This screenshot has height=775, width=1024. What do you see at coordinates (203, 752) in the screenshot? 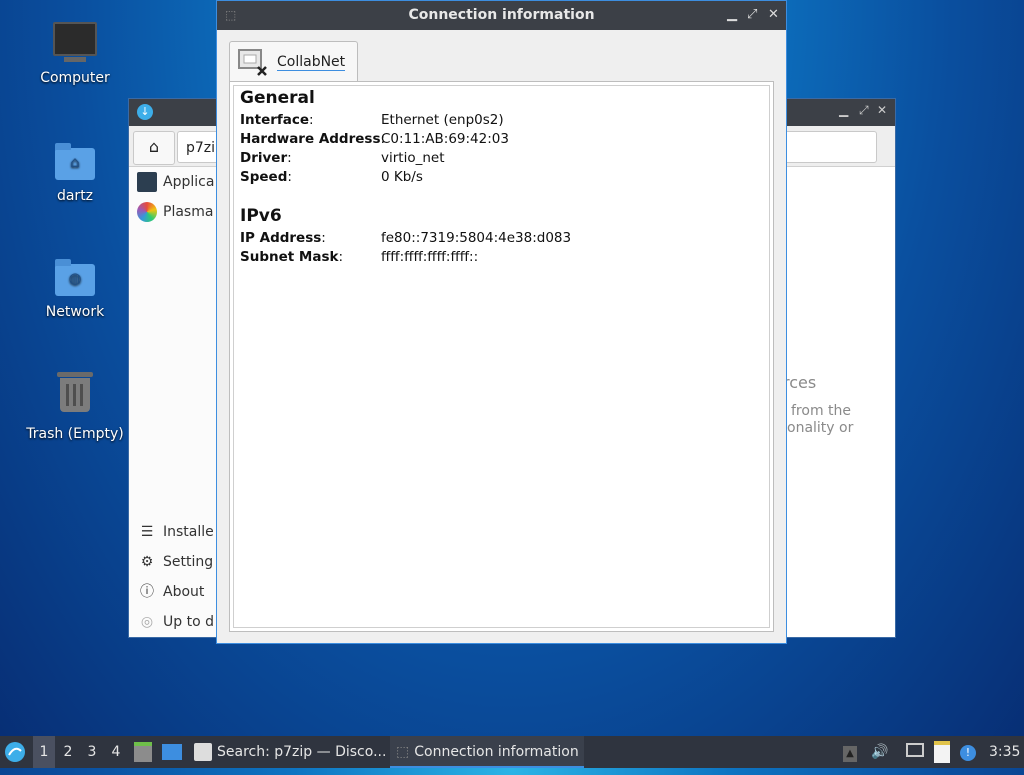
I see `discover-task-icon` at bounding box center [203, 752].